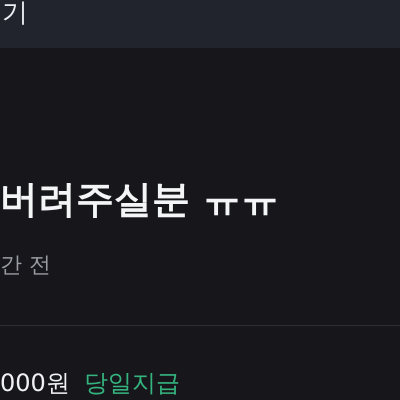 The width and height of the screenshot is (400, 400). I want to click on post-title: 버려주실분 ㅠㅠ, so click(140, 199).